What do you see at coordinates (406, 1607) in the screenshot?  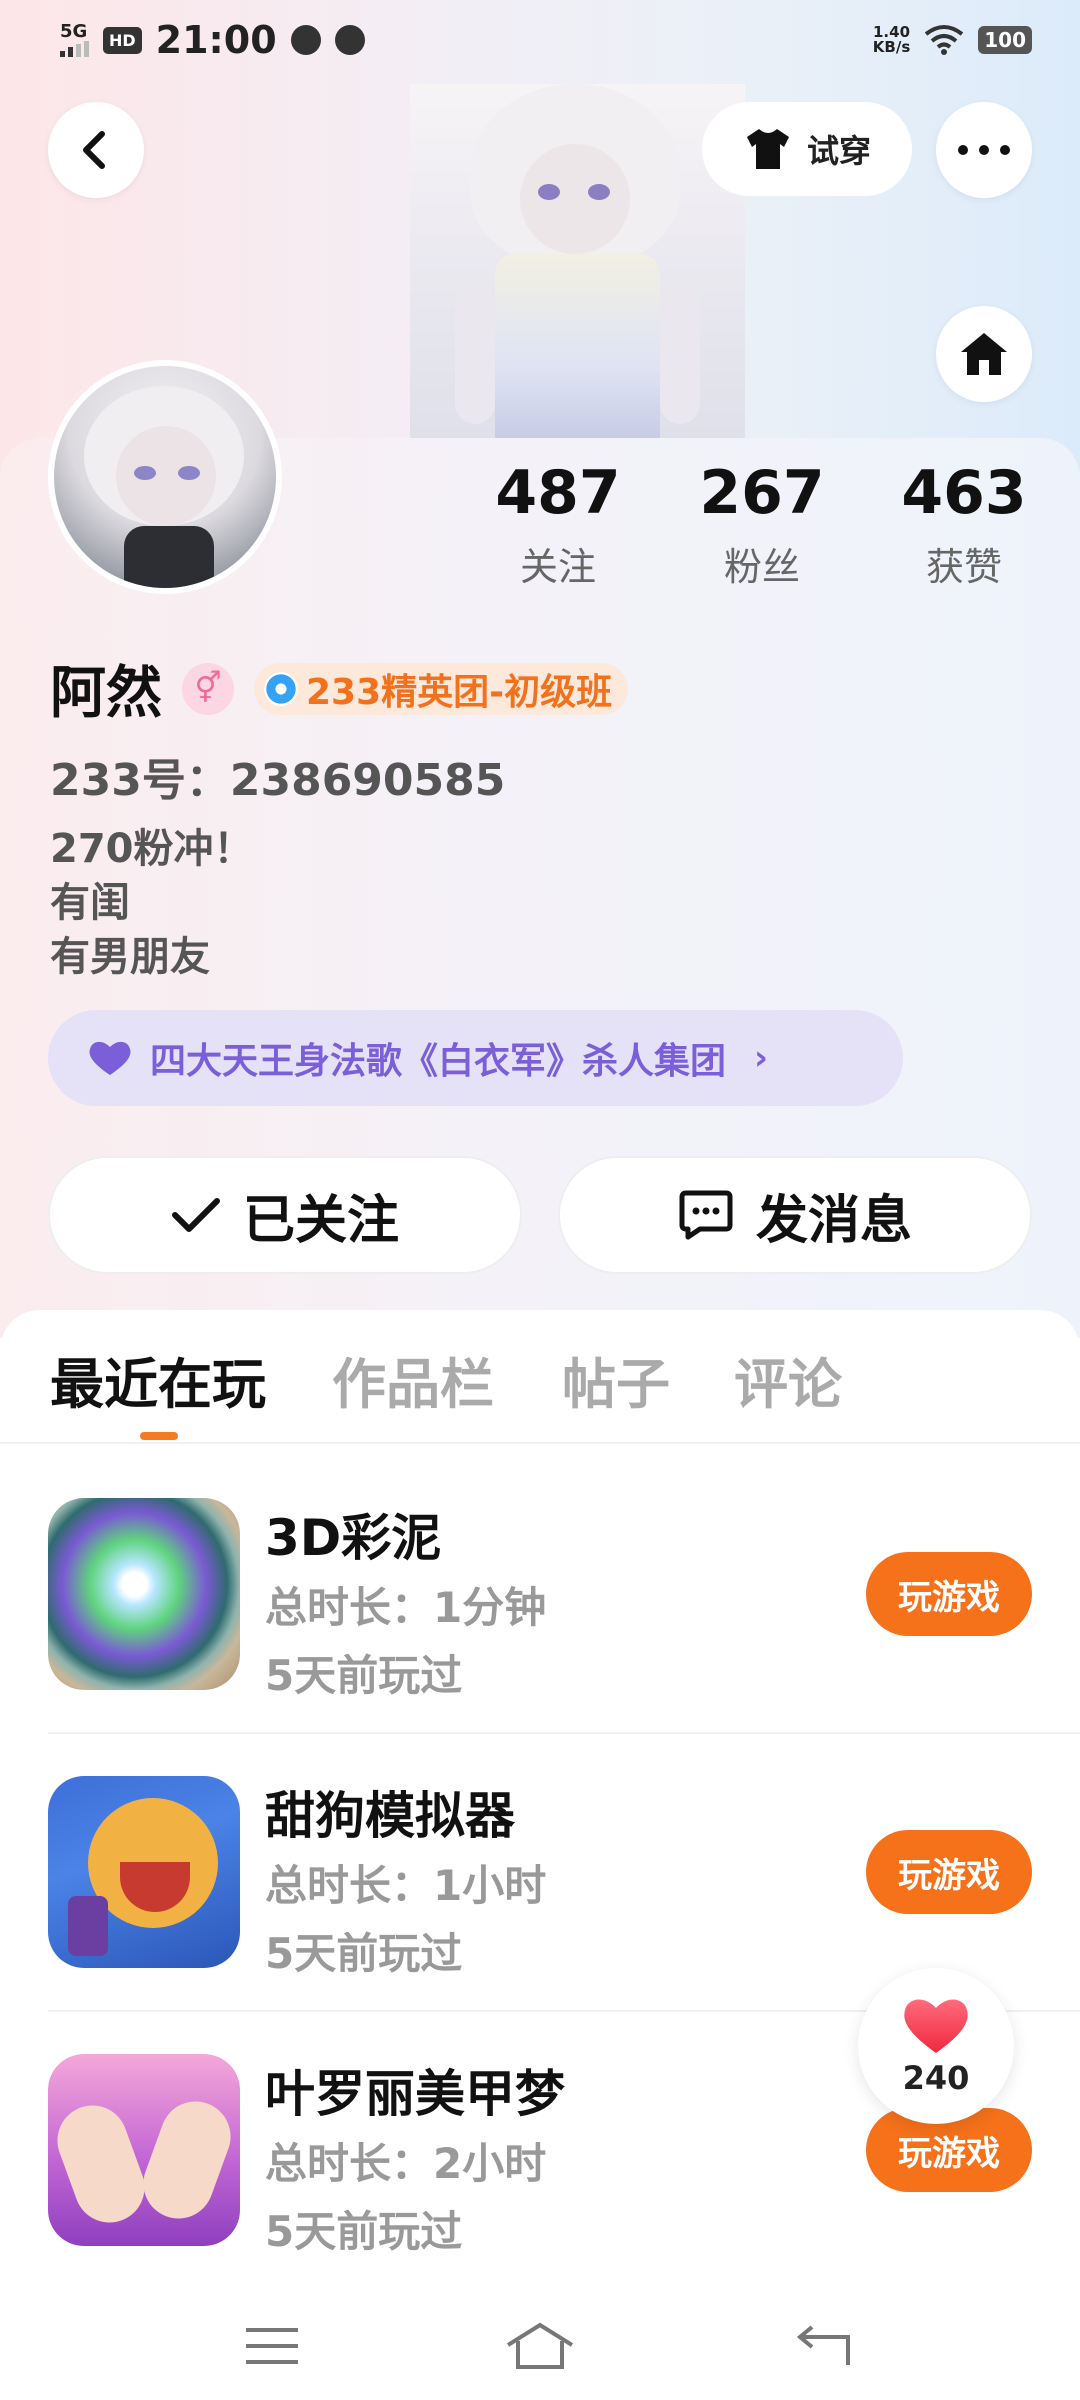 I see `game-duration: 总时长：1分钟` at bounding box center [406, 1607].